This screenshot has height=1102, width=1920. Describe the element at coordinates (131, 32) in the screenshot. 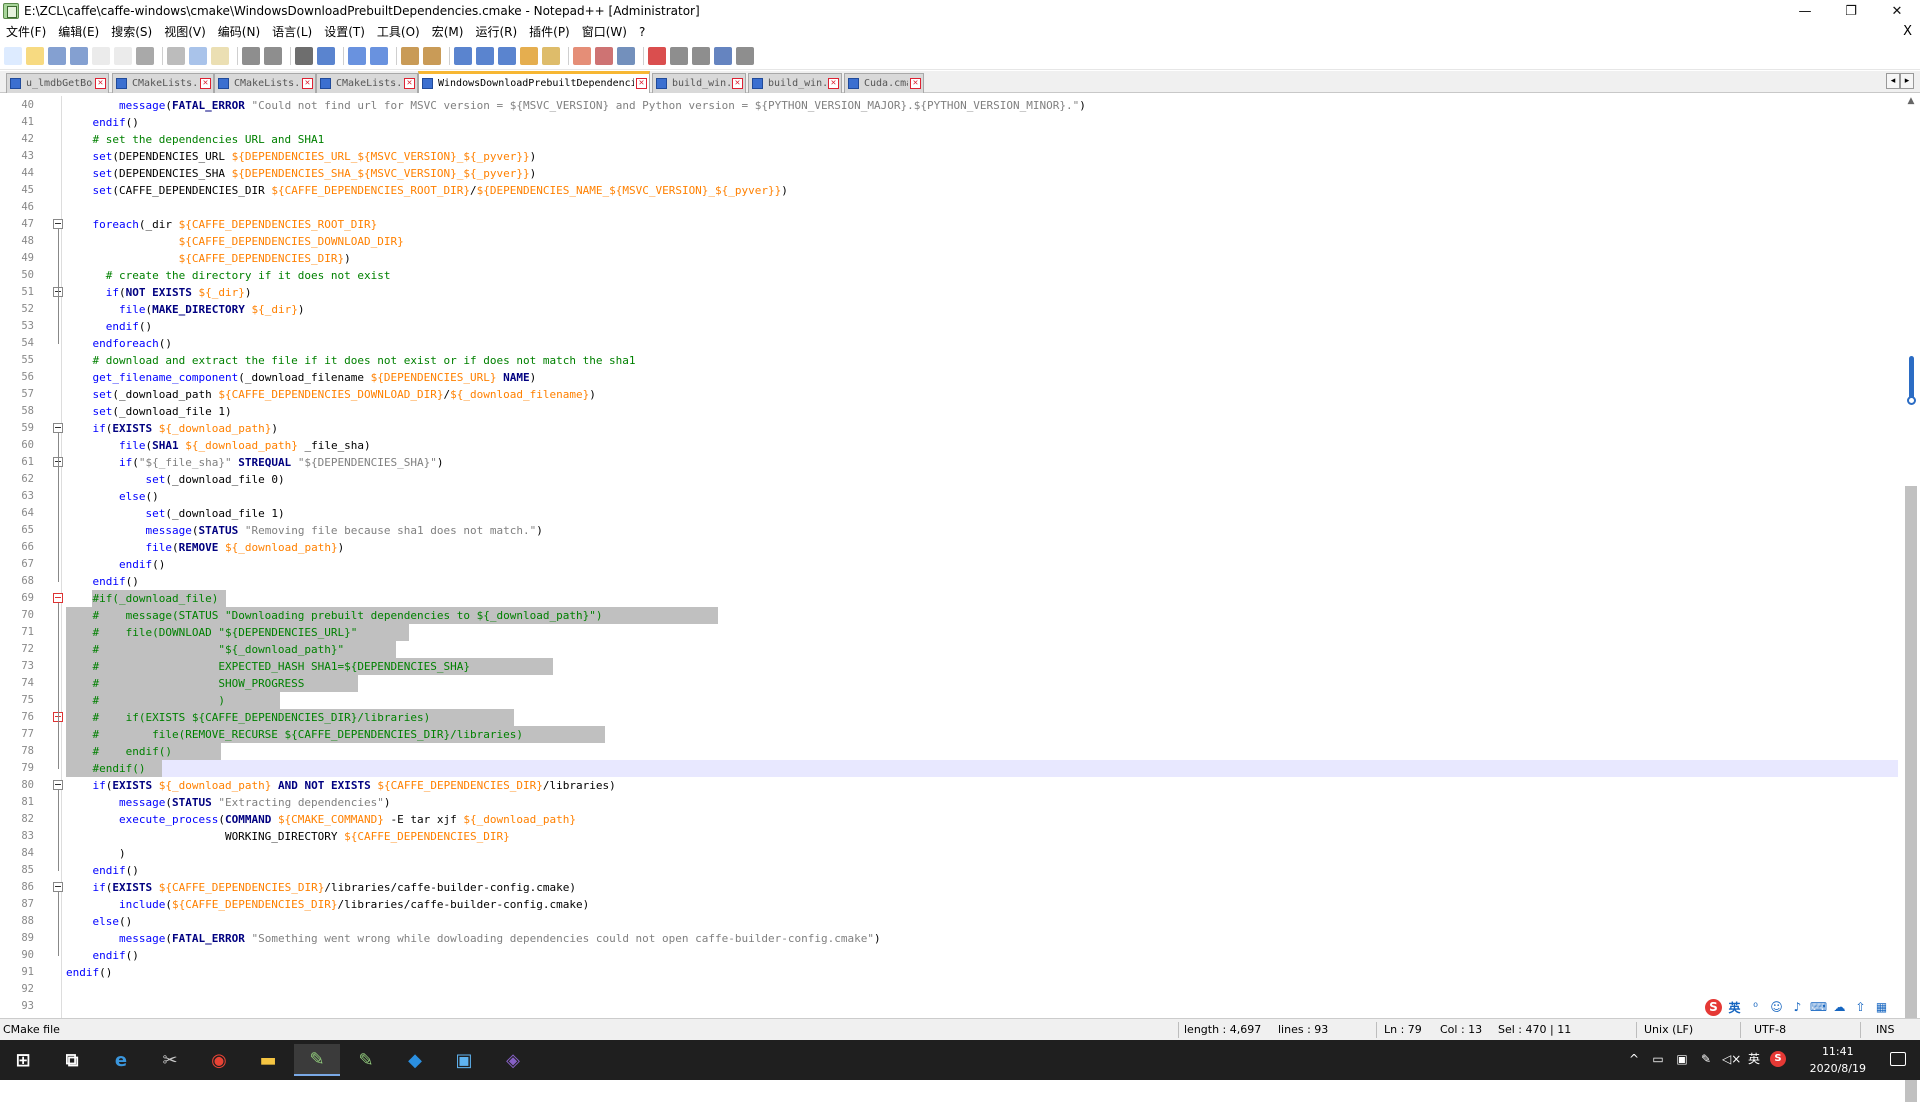

I see `menu-item-2: 搜索(S)` at that location.